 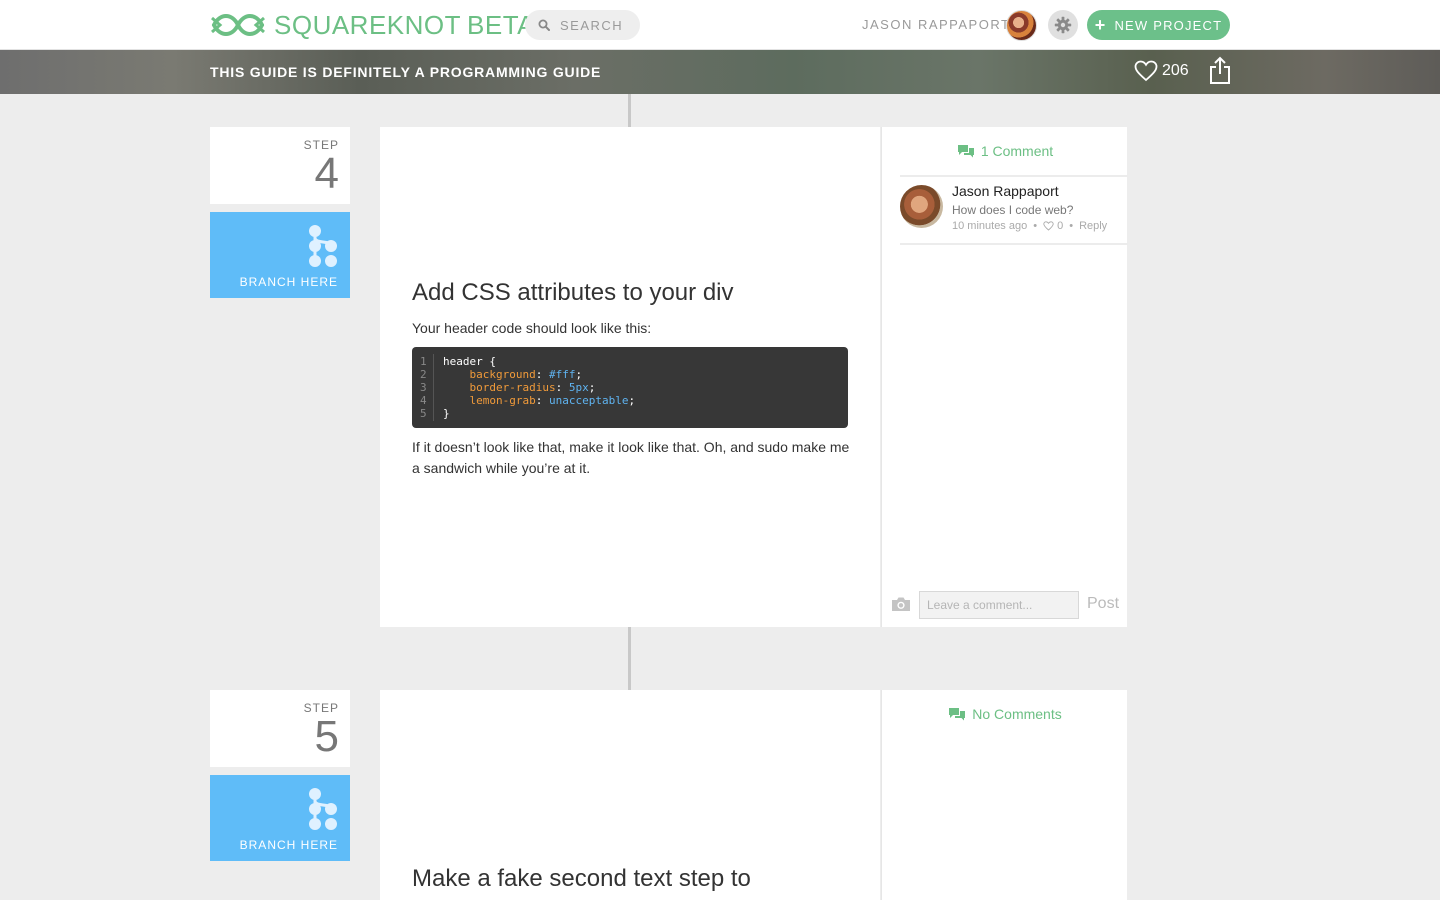 I want to click on new-project-button: + NEW PROJECT, so click(x=1158, y=25).